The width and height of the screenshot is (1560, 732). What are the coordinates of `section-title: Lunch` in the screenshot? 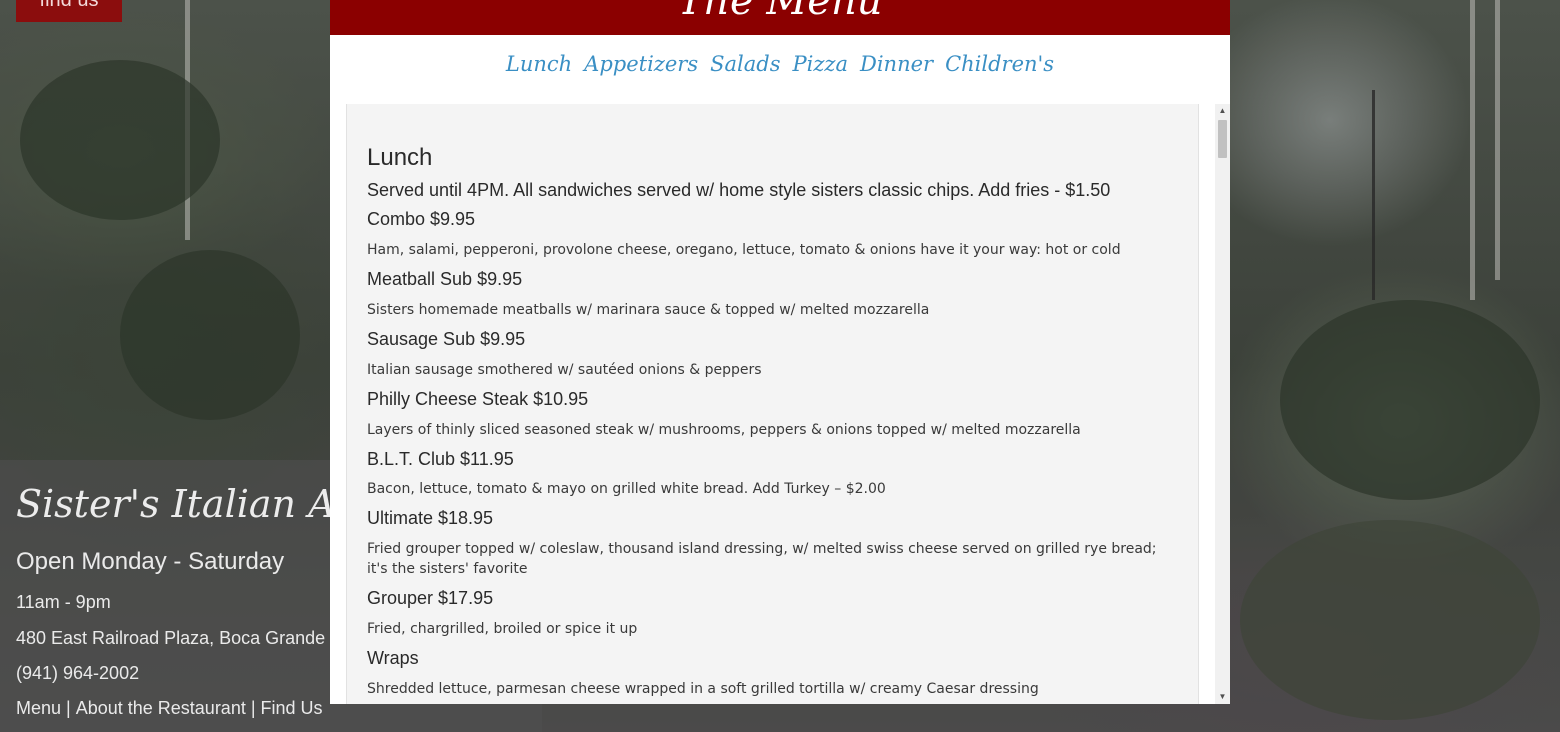 It's located at (400, 157).